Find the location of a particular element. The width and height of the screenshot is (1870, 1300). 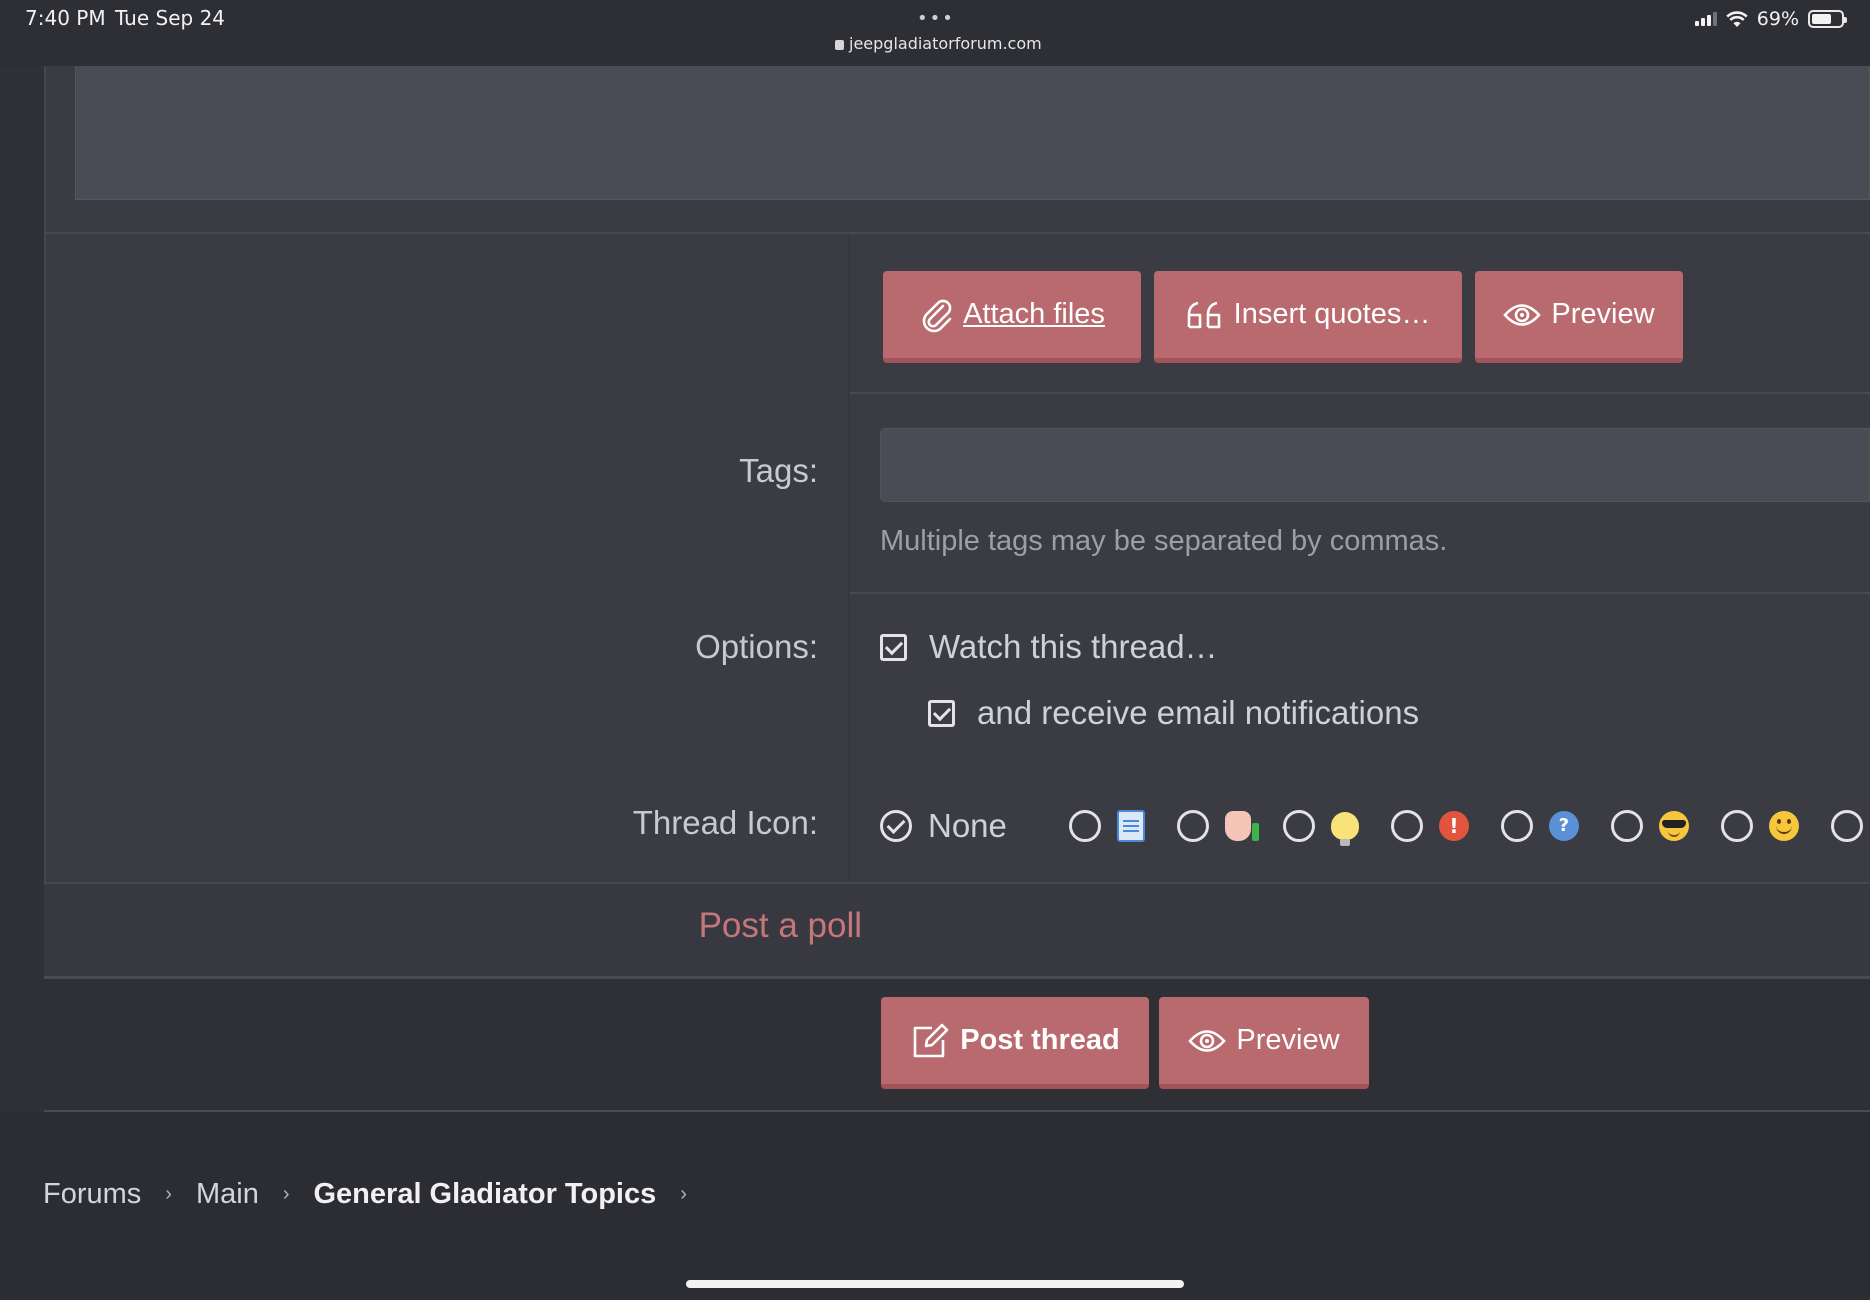

tags-label: Tags: is located at coordinates (778, 470).